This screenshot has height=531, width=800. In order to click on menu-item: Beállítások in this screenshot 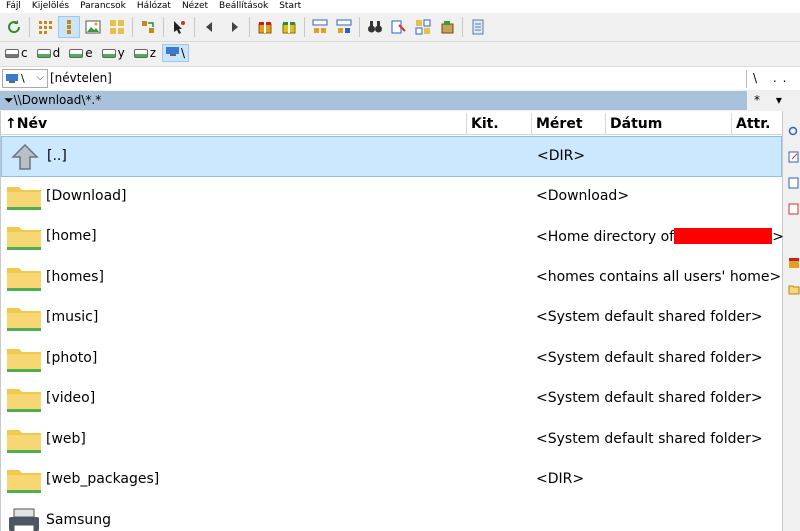, I will do `click(243, 6)`.